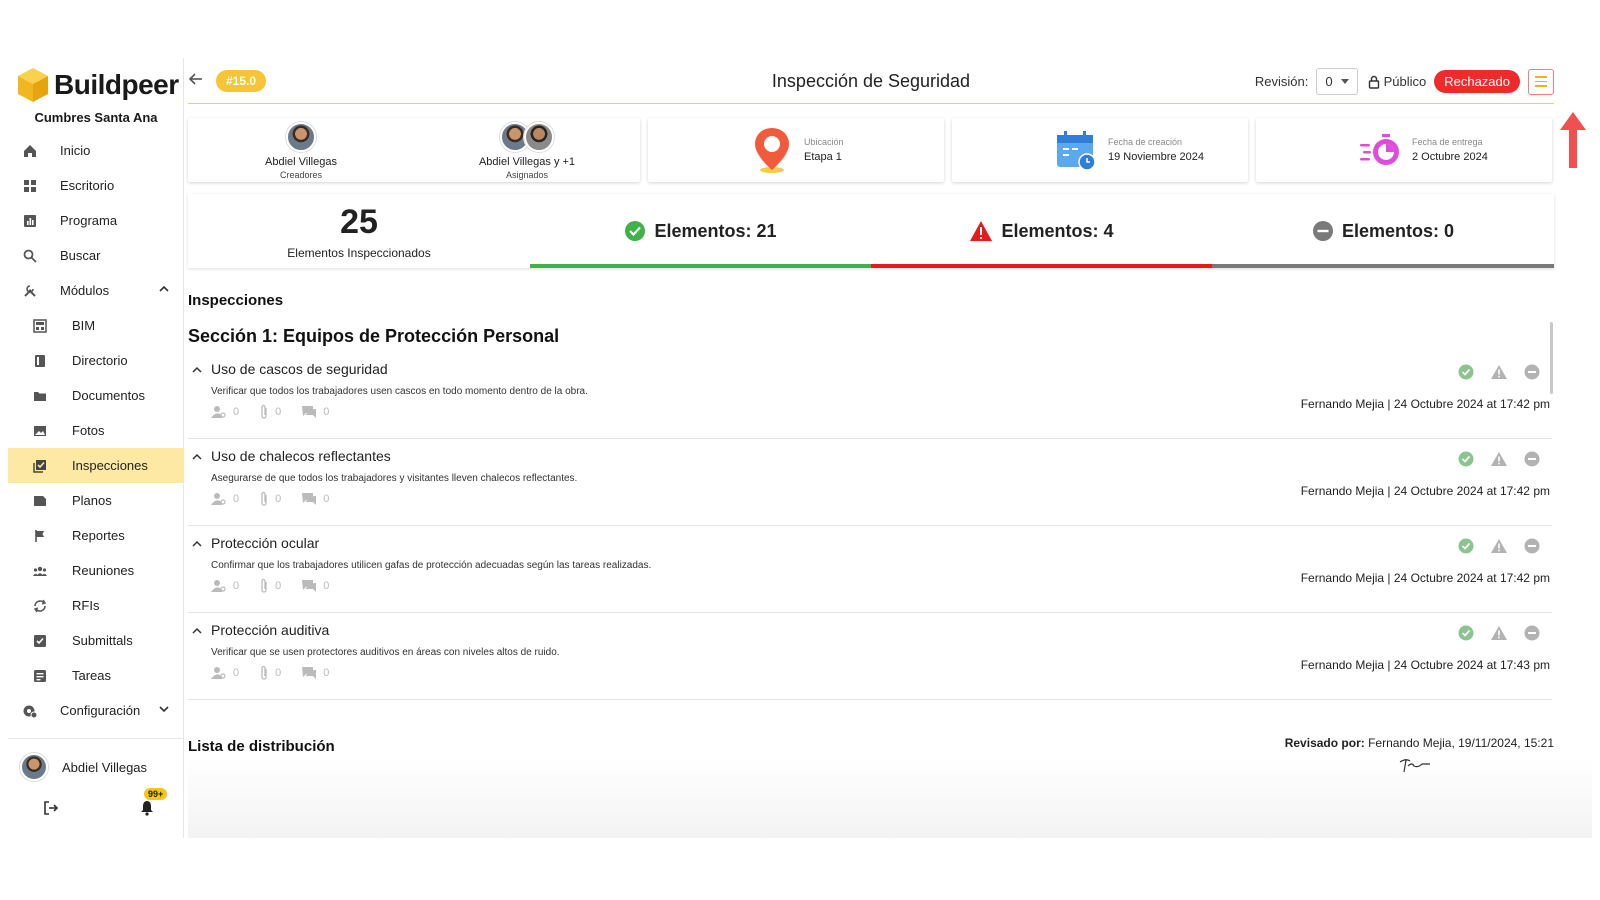  What do you see at coordinates (1100, 150) in the screenshot?
I see `creation-date-card: Fecha de creación 19 Noviembre 2024` at bounding box center [1100, 150].